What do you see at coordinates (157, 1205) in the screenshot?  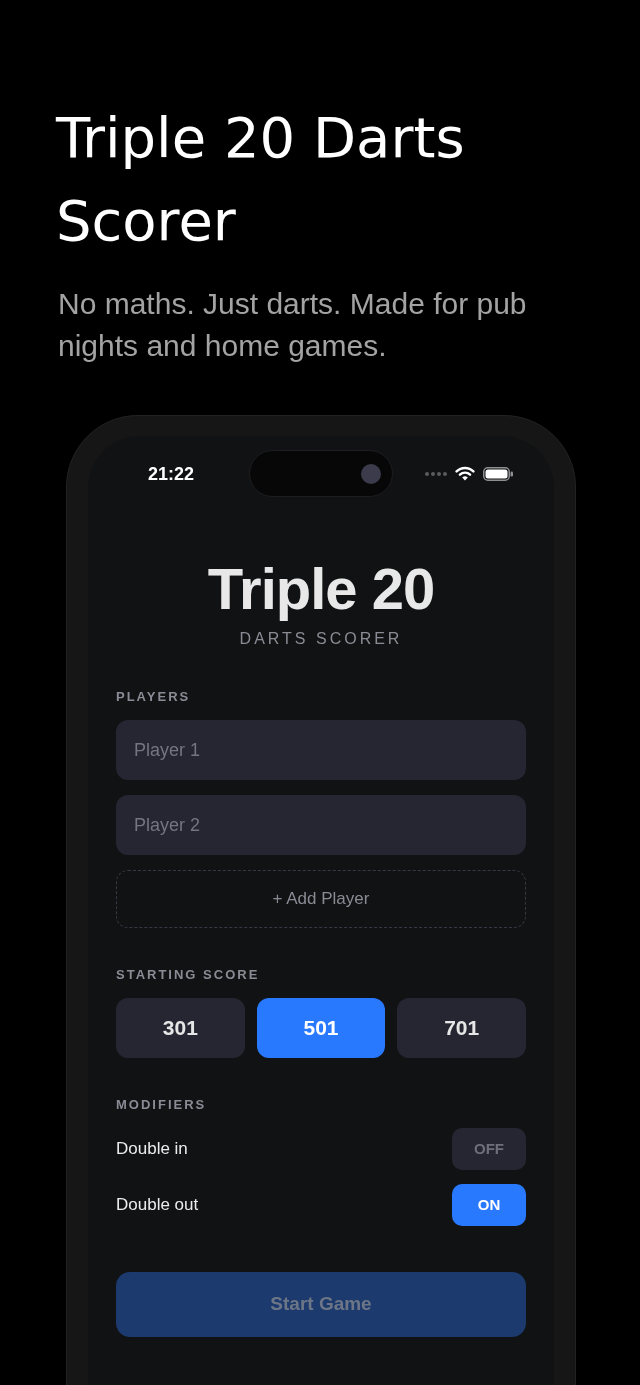 I see `modifier-label: Double out` at bounding box center [157, 1205].